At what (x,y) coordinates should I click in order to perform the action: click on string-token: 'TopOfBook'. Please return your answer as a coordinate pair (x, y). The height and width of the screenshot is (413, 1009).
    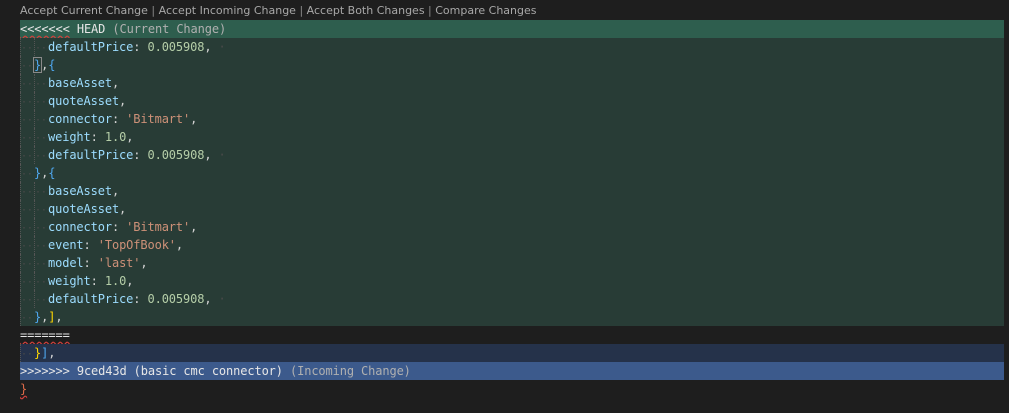
    Looking at the image, I should click on (136, 245).